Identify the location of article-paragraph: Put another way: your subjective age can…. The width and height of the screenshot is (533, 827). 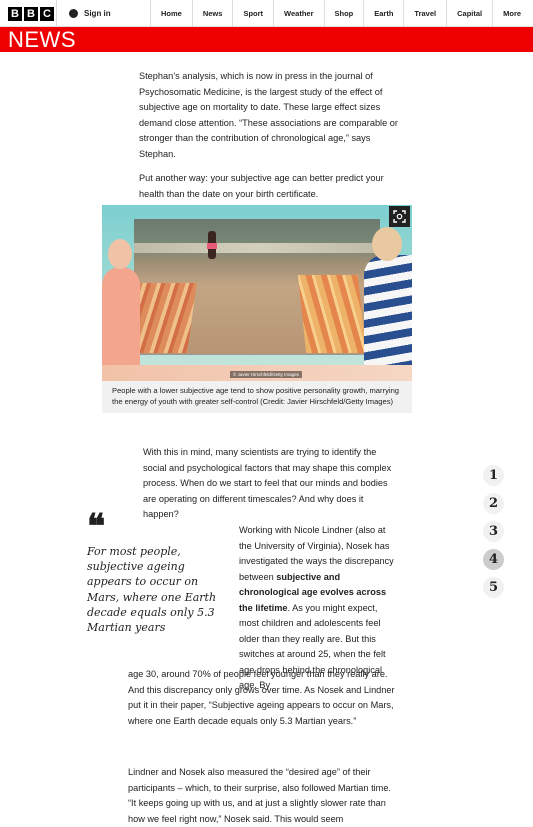
(261, 186).